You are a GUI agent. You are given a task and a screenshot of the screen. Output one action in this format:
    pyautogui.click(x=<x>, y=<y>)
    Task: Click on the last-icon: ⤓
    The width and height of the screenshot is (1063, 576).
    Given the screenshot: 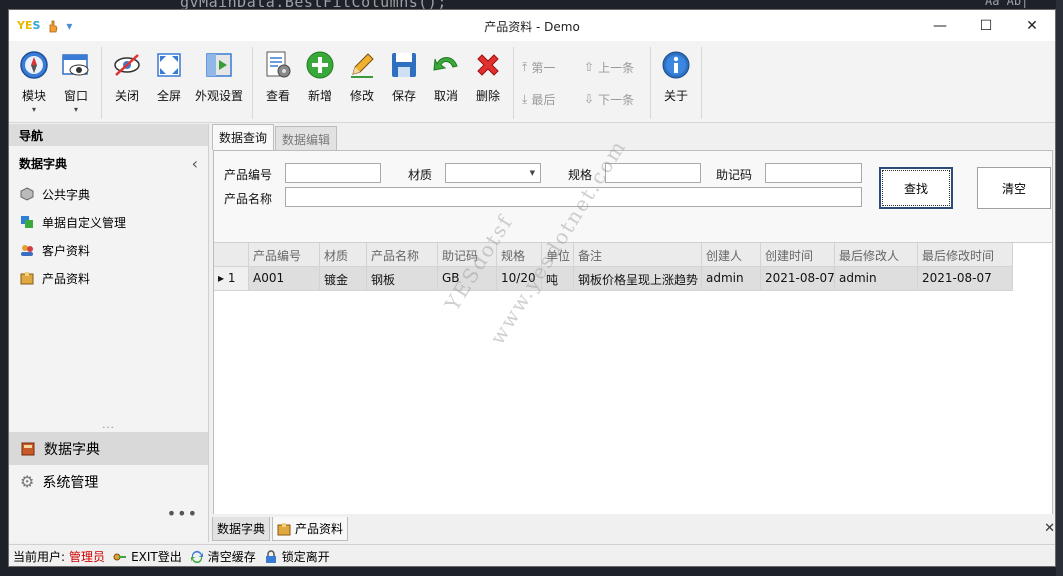 What is the action you would take?
    pyautogui.click(x=525, y=98)
    